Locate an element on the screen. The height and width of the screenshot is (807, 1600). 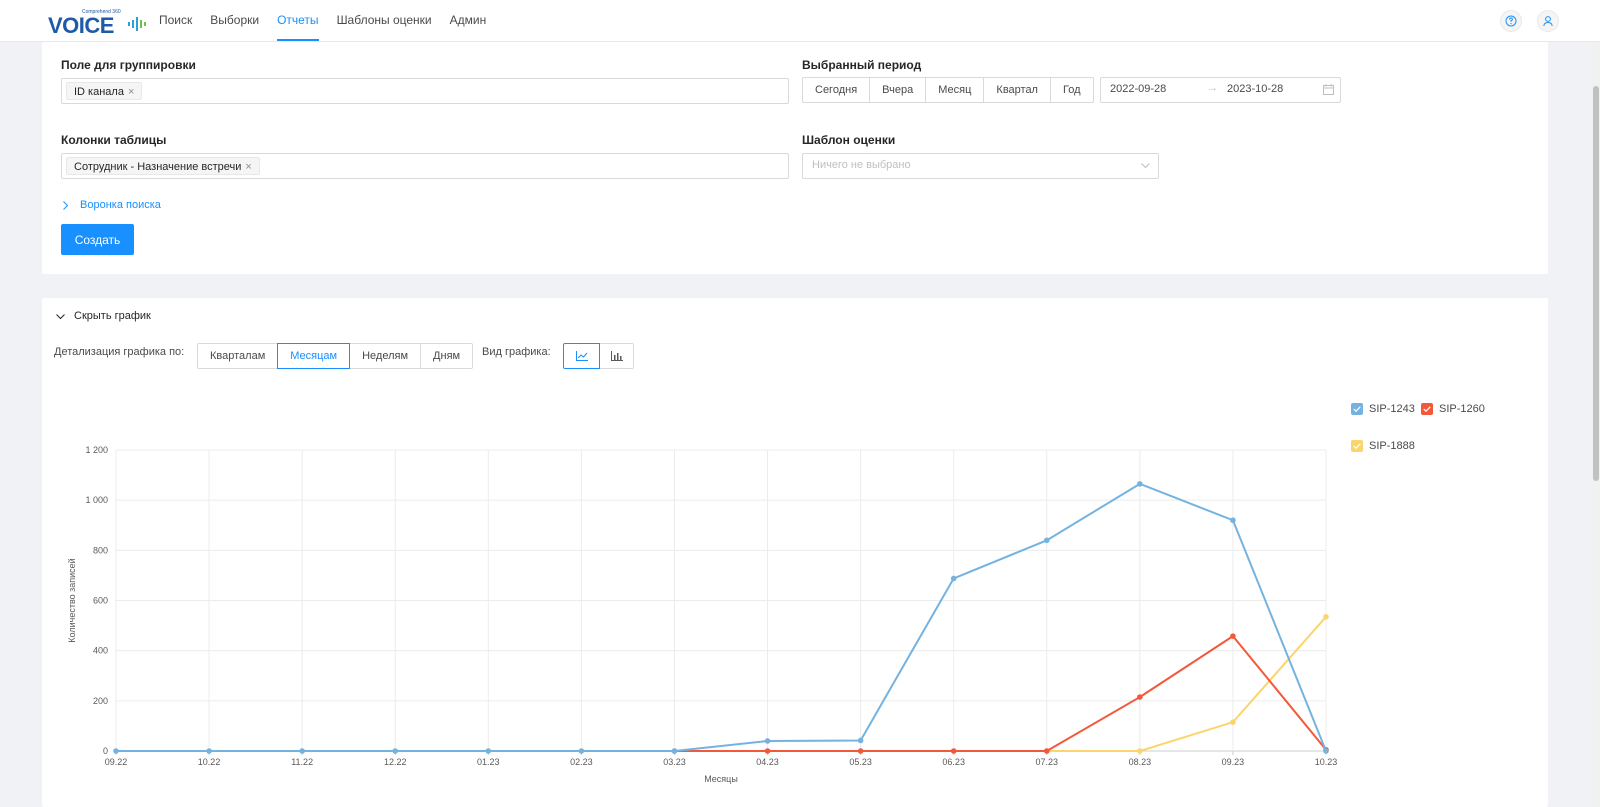
x-tick-label: 08.23 is located at coordinates (1140, 762).